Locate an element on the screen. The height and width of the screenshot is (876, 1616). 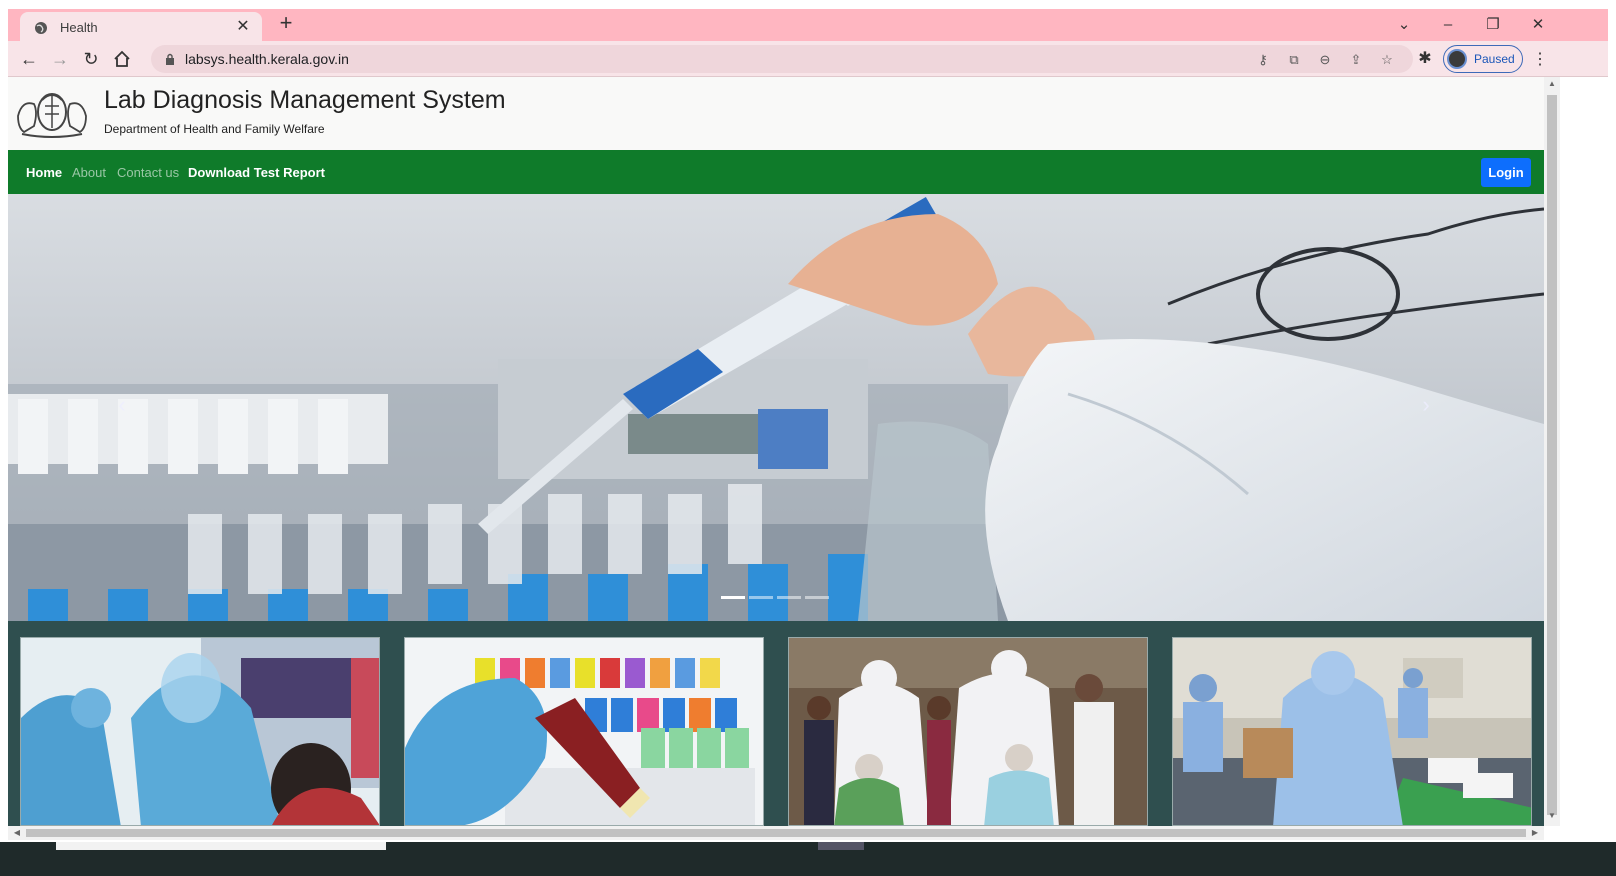
tab-title: Health is located at coordinates (79, 27).